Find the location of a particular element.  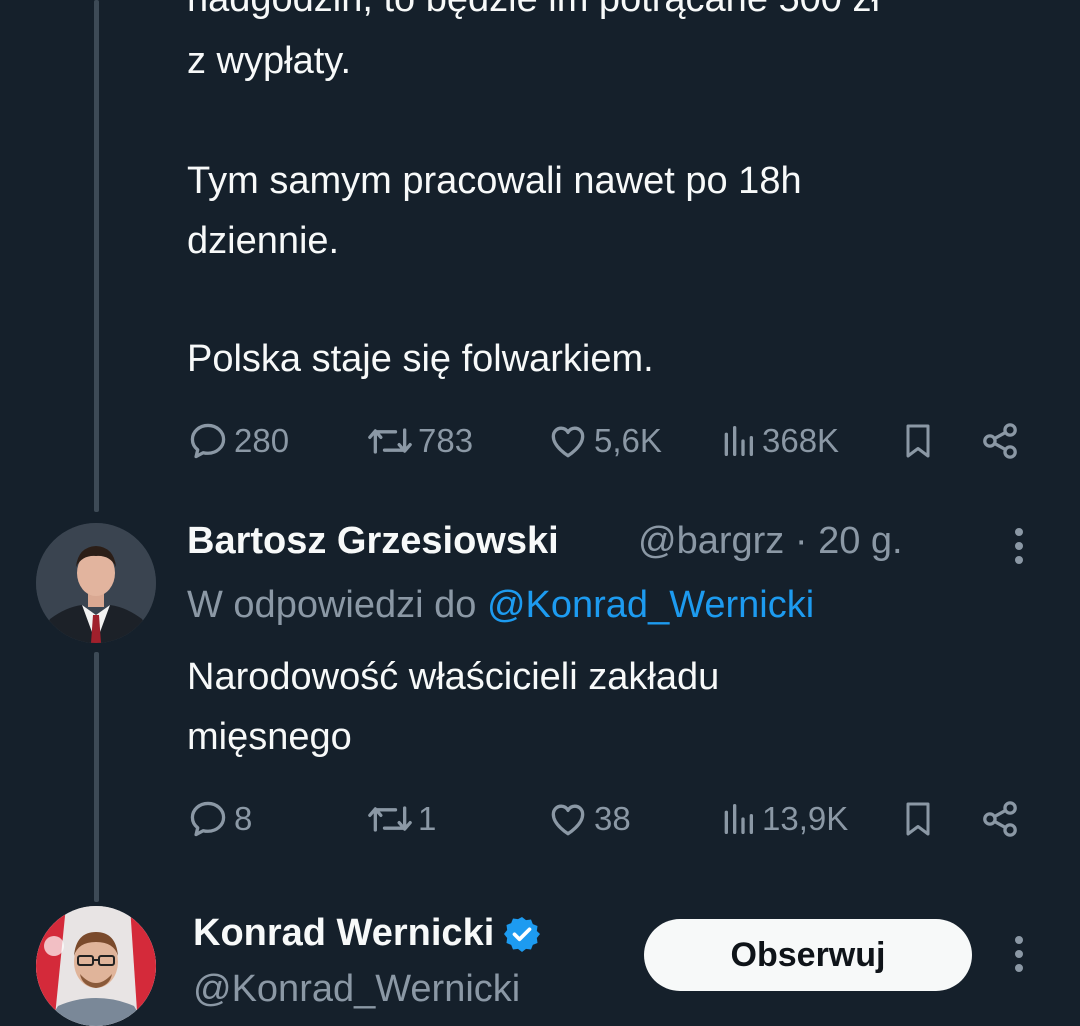

avatar-konrad is located at coordinates (96, 966).